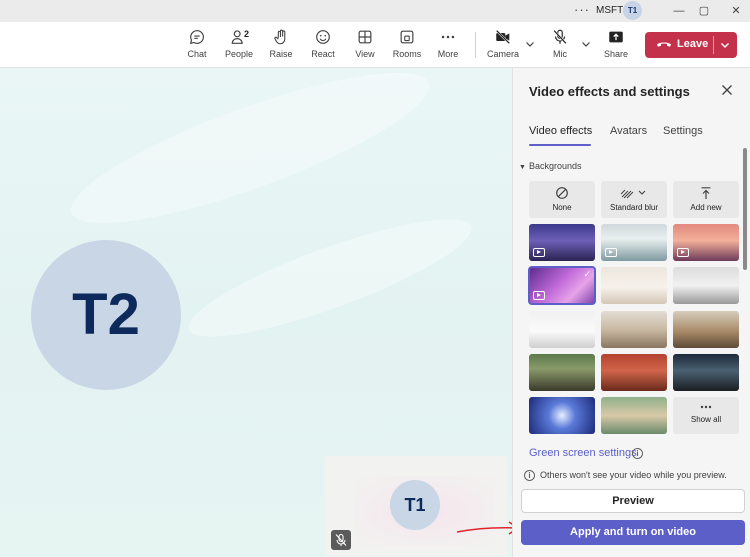 The height and width of the screenshot is (557, 750). Describe the element at coordinates (634, 207) in the screenshot. I see `standard-blur-label: Standard blur` at that location.